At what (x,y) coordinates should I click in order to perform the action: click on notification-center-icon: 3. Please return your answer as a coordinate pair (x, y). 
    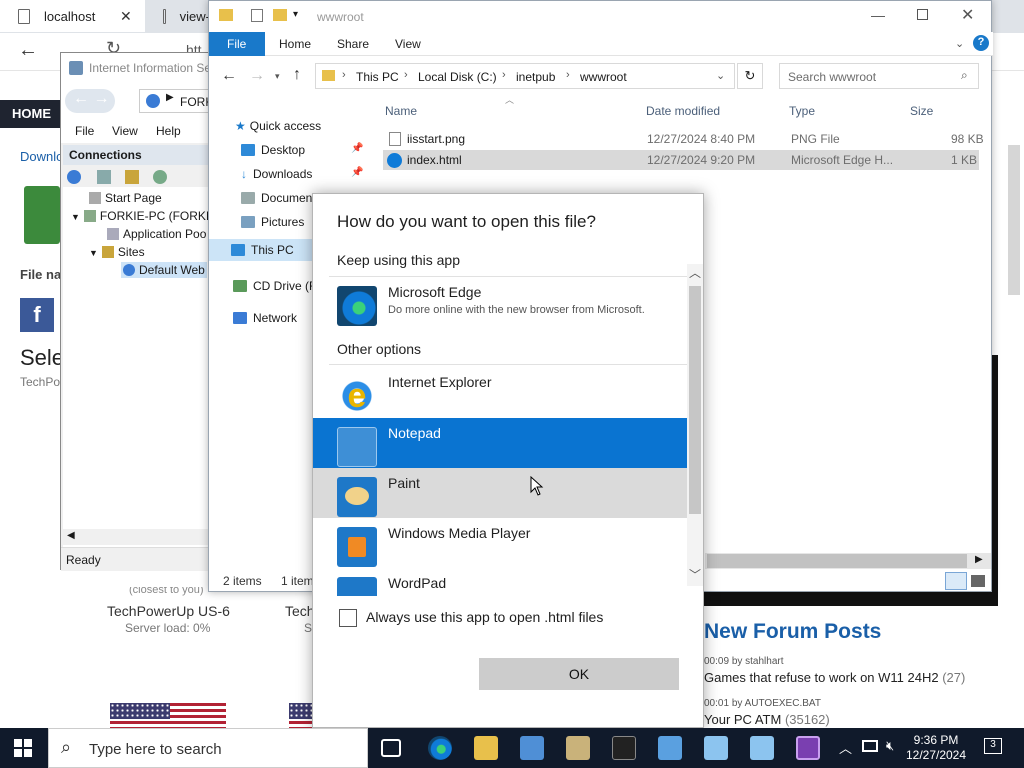
    Looking at the image, I should click on (993, 746).